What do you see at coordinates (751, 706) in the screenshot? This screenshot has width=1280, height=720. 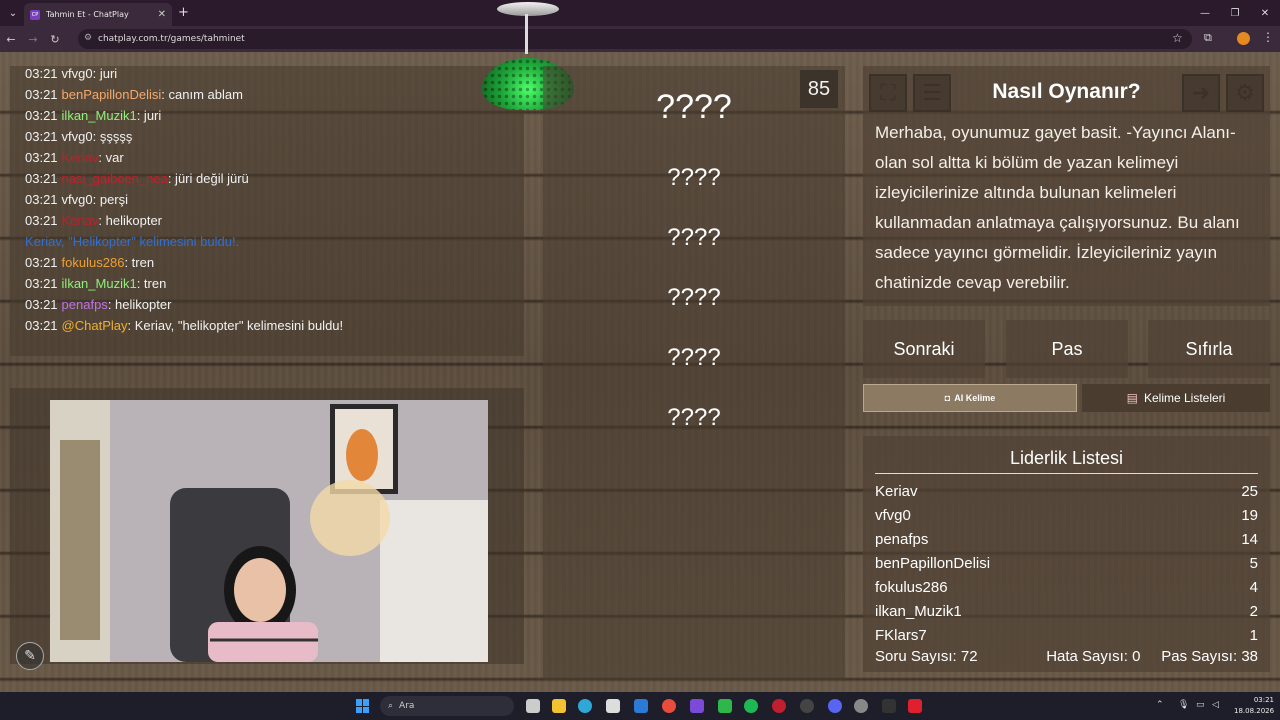 I see `spotify-icon` at bounding box center [751, 706].